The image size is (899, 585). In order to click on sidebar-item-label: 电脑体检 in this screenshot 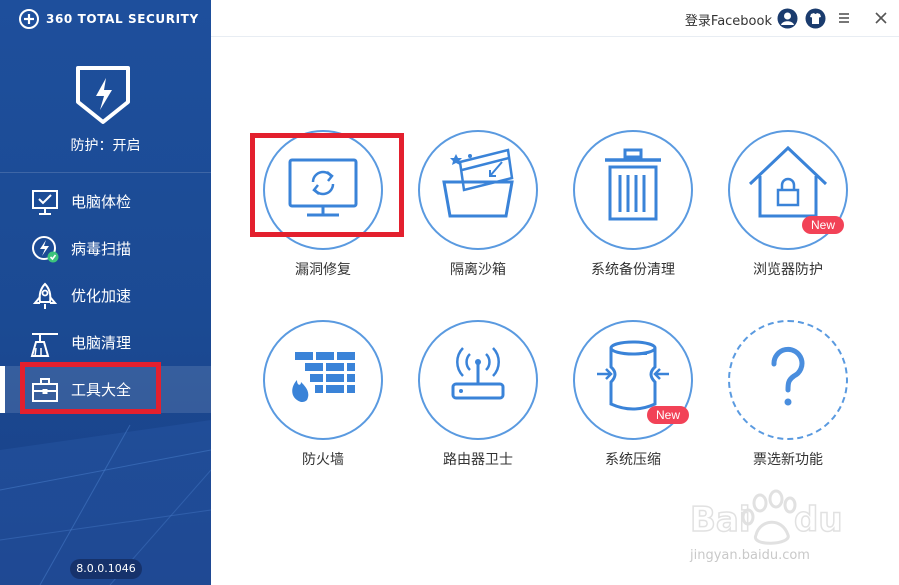, I will do `click(101, 202)`.